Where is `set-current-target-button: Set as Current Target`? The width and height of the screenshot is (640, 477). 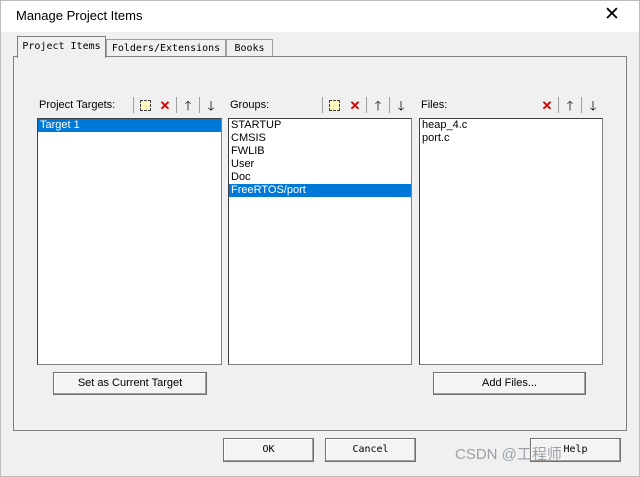 set-current-target-button: Set as Current Target is located at coordinates (130, 383).